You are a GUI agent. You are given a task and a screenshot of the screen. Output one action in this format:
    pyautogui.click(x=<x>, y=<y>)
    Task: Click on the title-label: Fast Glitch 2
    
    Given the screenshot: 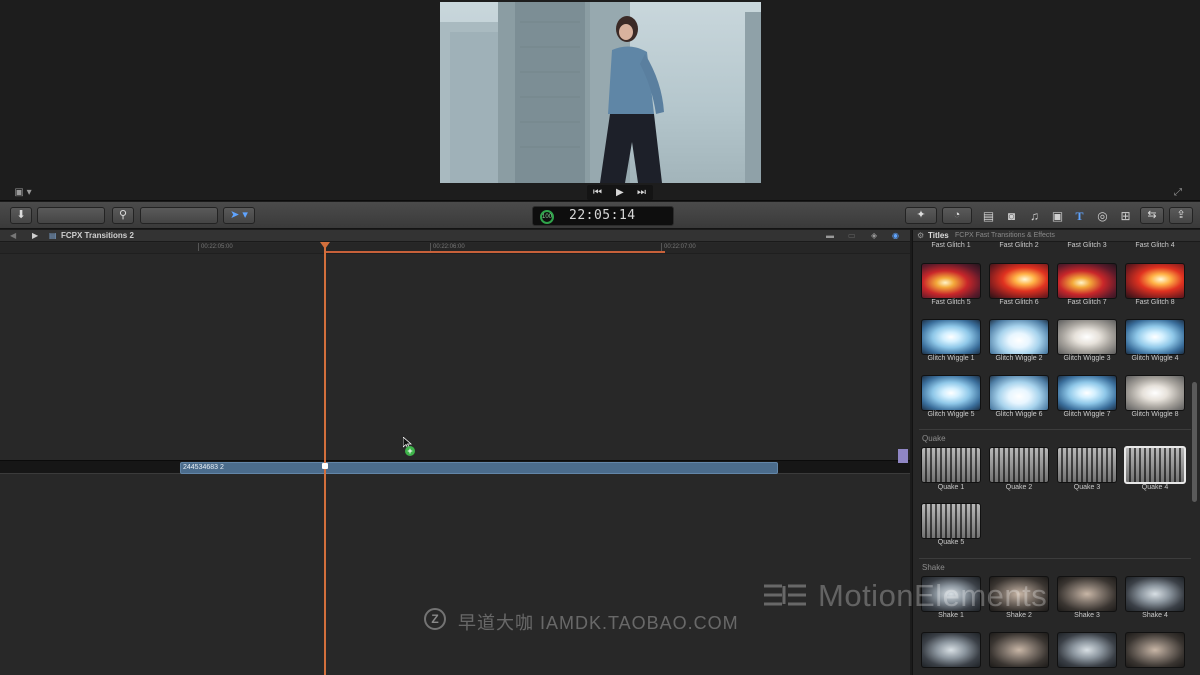 What is the action you would take?
    pyautogui.click(x=1019, y=245)
    